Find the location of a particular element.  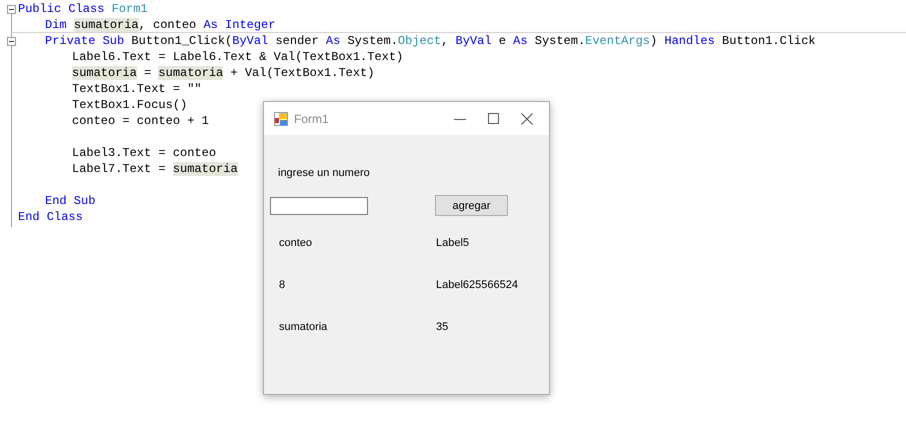

prompt-label: ingrese un numero is located at coordinates (324, 173).